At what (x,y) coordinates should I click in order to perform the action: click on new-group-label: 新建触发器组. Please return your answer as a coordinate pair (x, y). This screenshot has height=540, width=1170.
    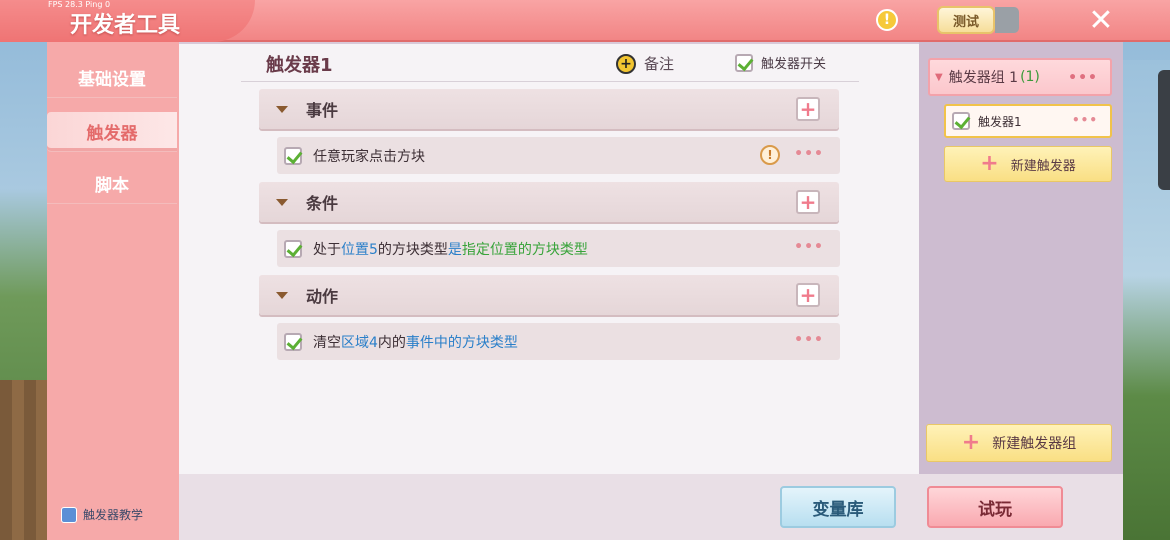
    Looking at the image, I should click on (1034, 444).